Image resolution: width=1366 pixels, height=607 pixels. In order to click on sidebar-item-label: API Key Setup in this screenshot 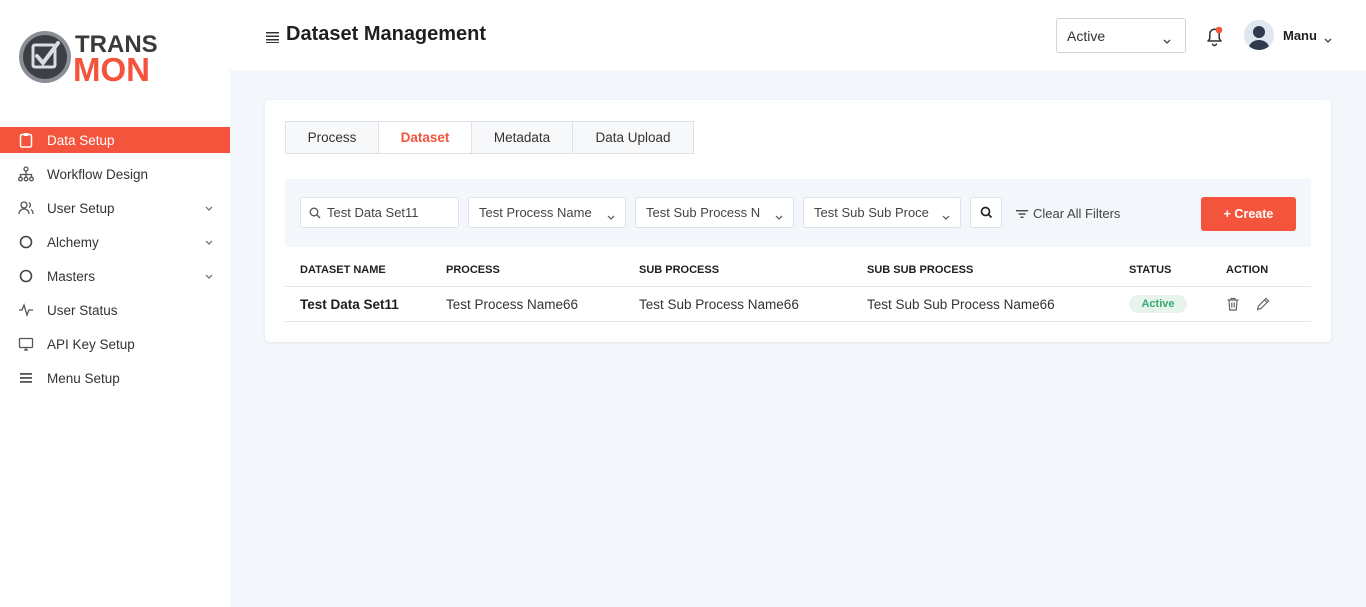, I will do `click(91, 344)`.